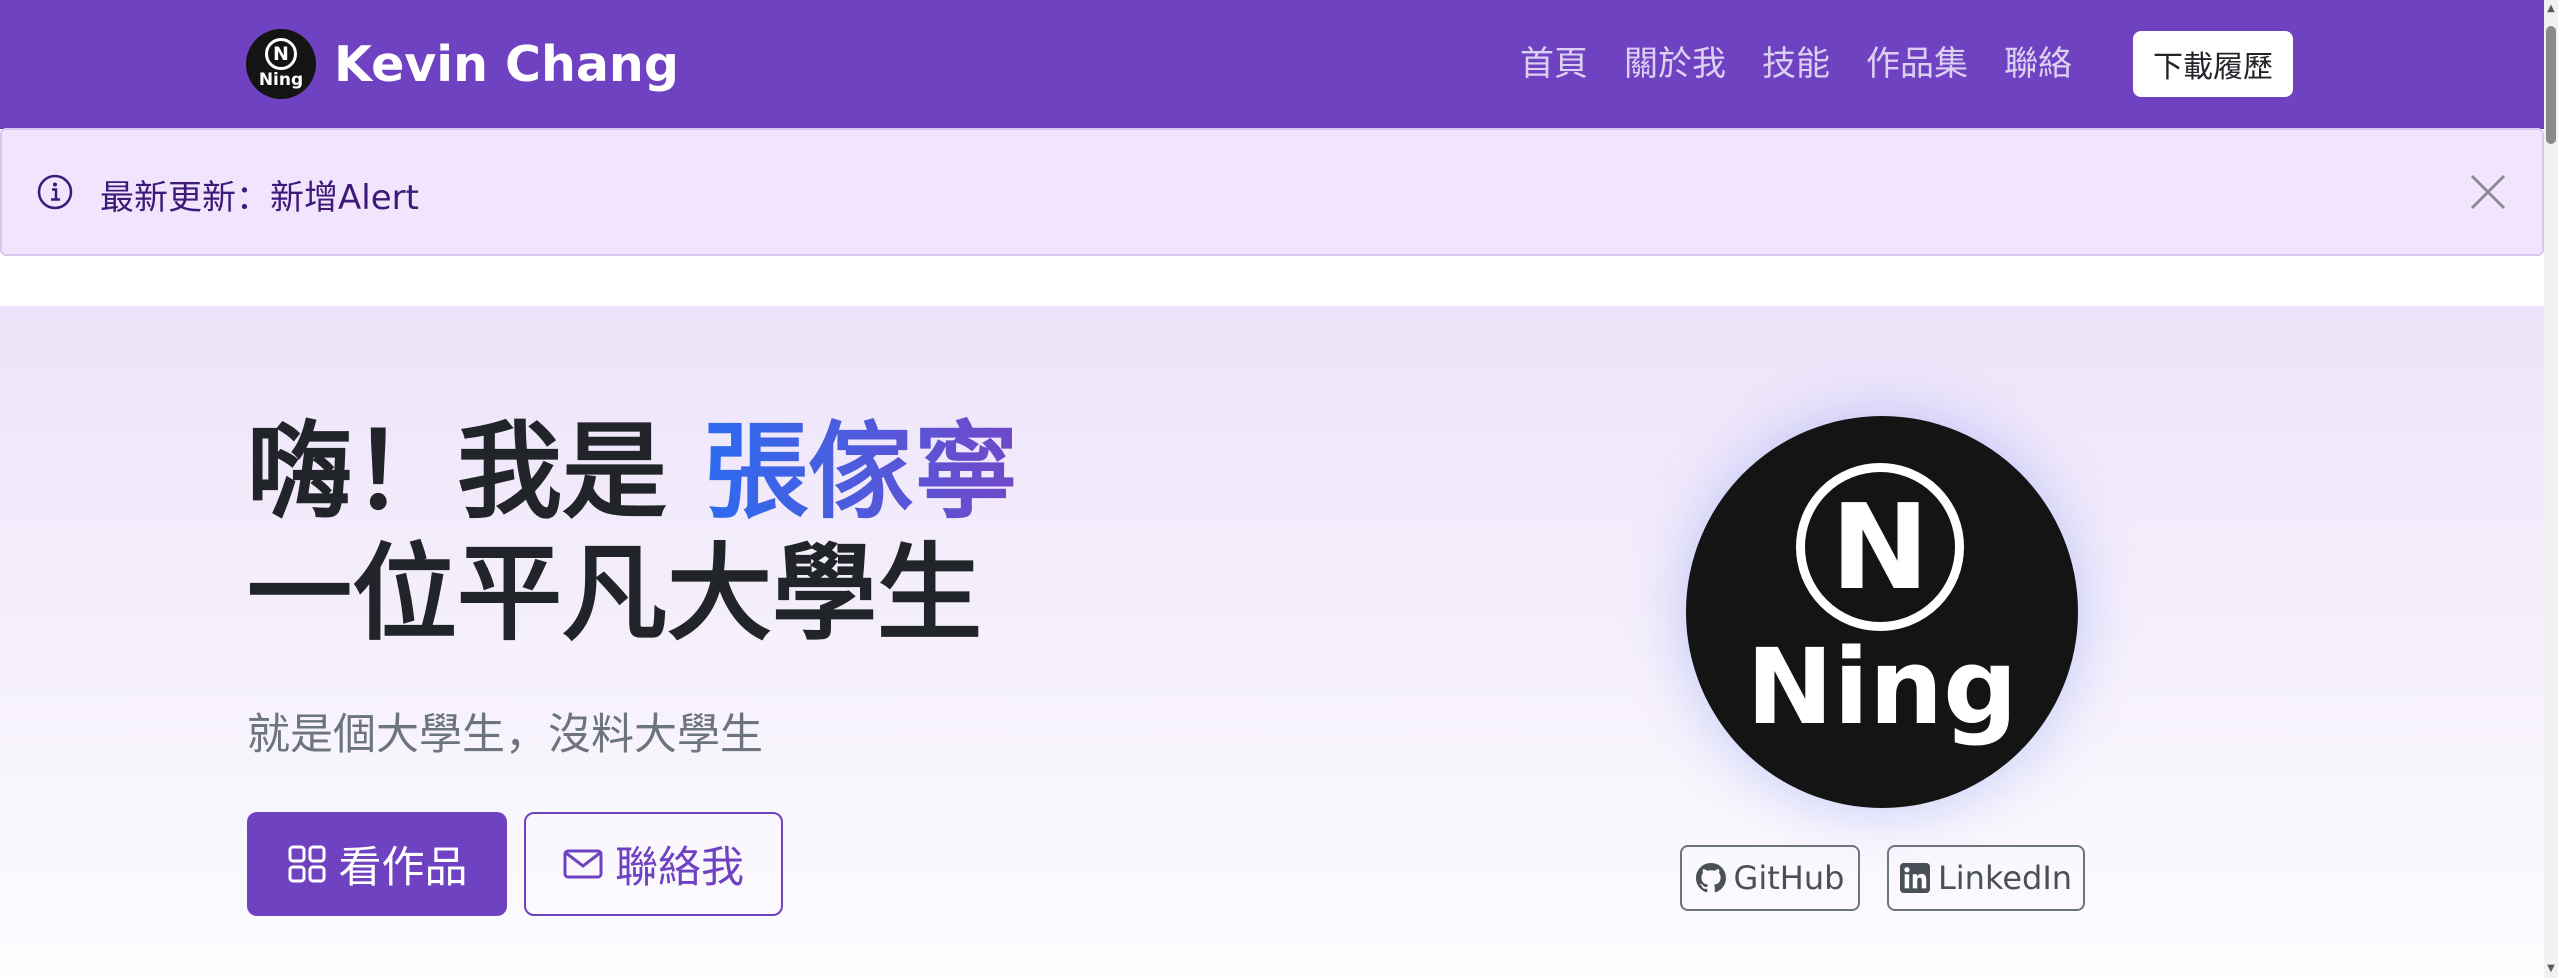  Describe the element at coordinates (505, 735) in the screenshot. I see `hero-subtitle: 就是個大學生，沒料大學生` at that location.